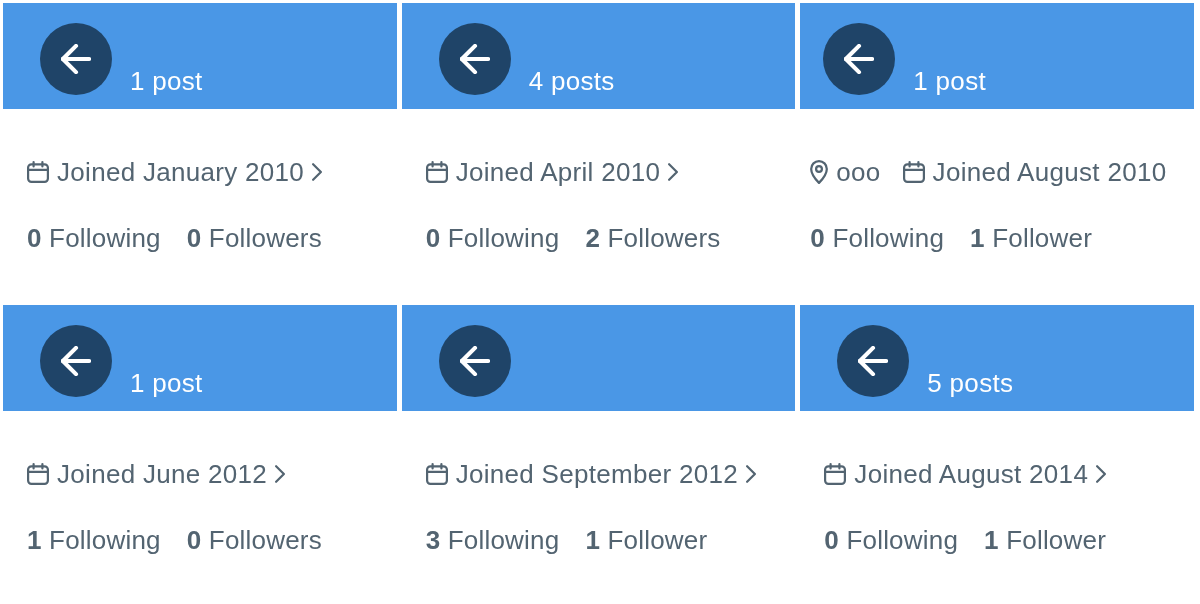 The image size is (1200, 604). What do you see at coordinates (181, 172) in the screenshot?
I see `joined-date: Joined January 2010` at bounding box center [181, 172].